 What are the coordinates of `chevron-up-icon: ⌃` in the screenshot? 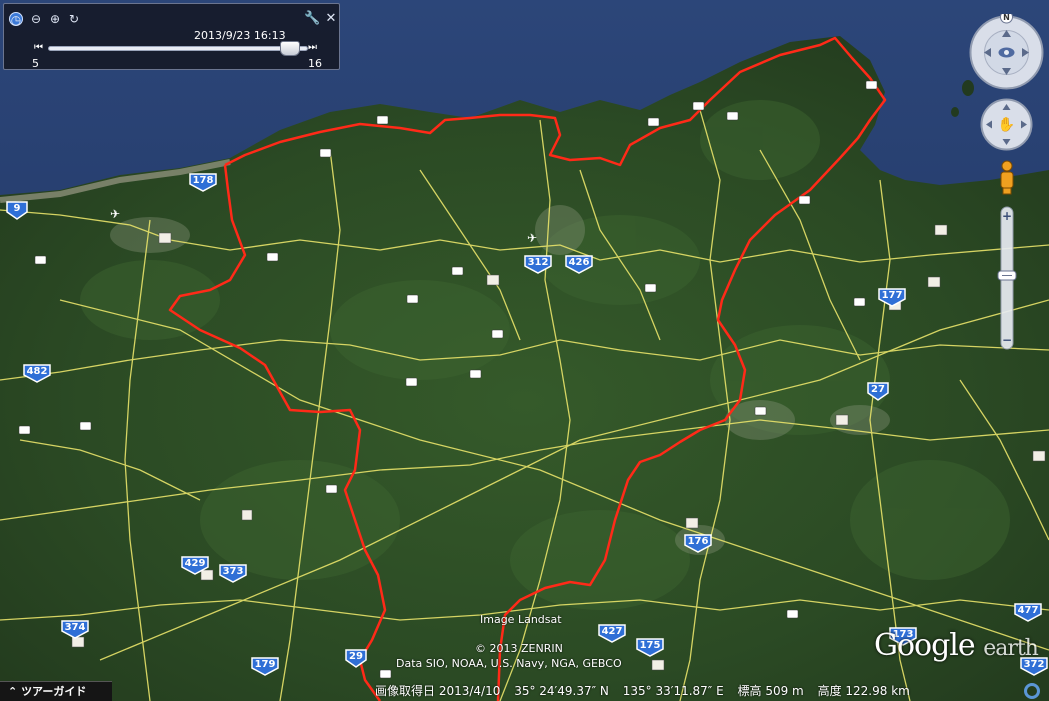 It's located at (13, 691).